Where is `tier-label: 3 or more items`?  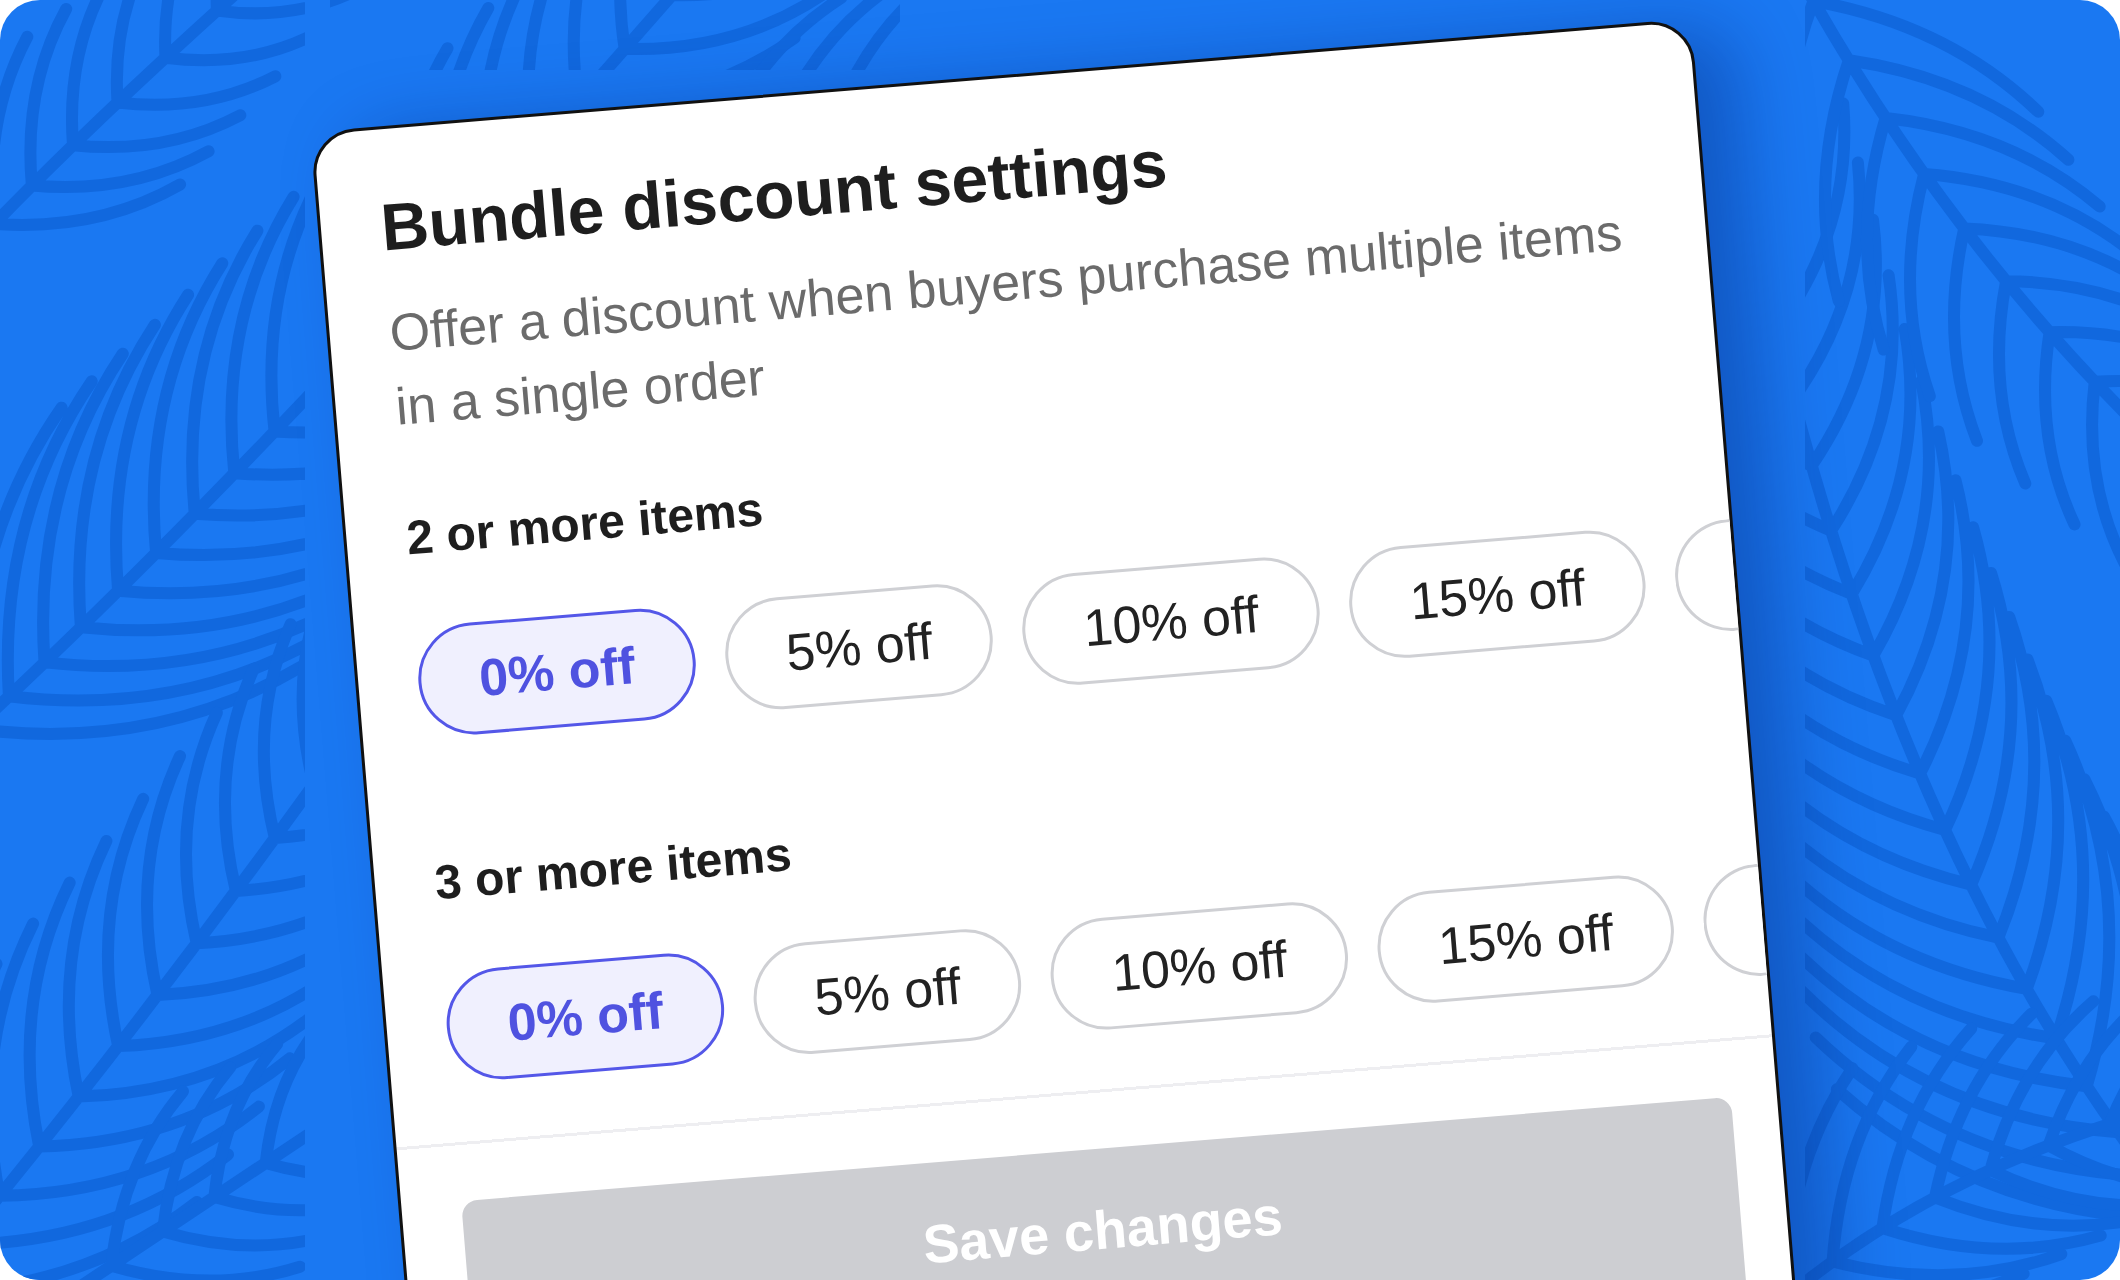 tier-label: 3 or more items is located at coordinates (613, 868).